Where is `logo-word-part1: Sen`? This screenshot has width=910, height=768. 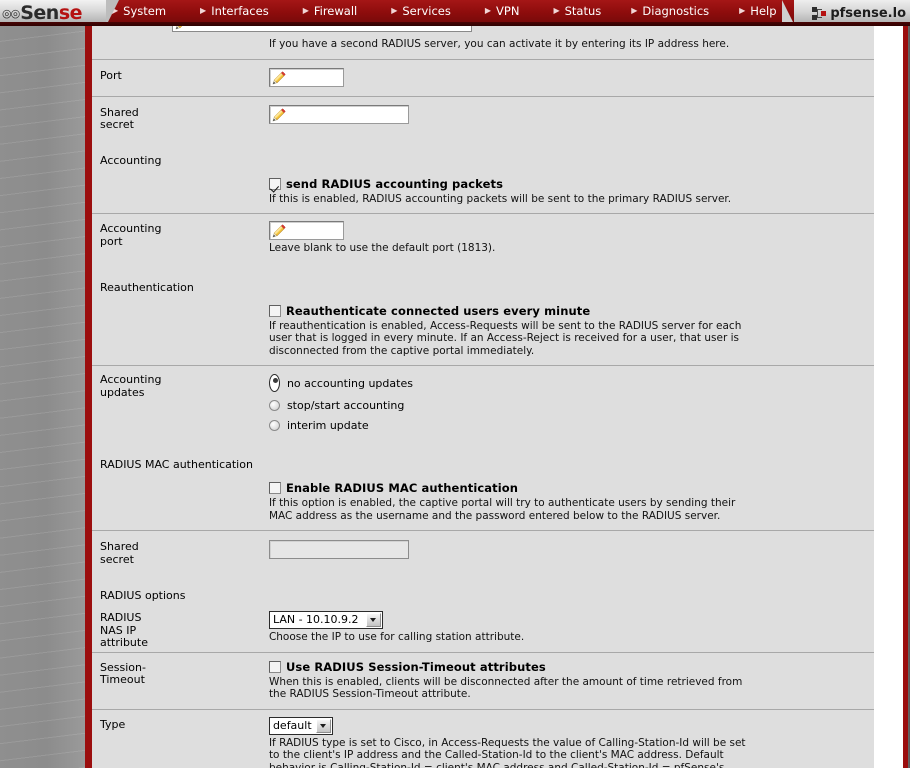 logo-word-part1: Sen is located at coordinates (39, 12).